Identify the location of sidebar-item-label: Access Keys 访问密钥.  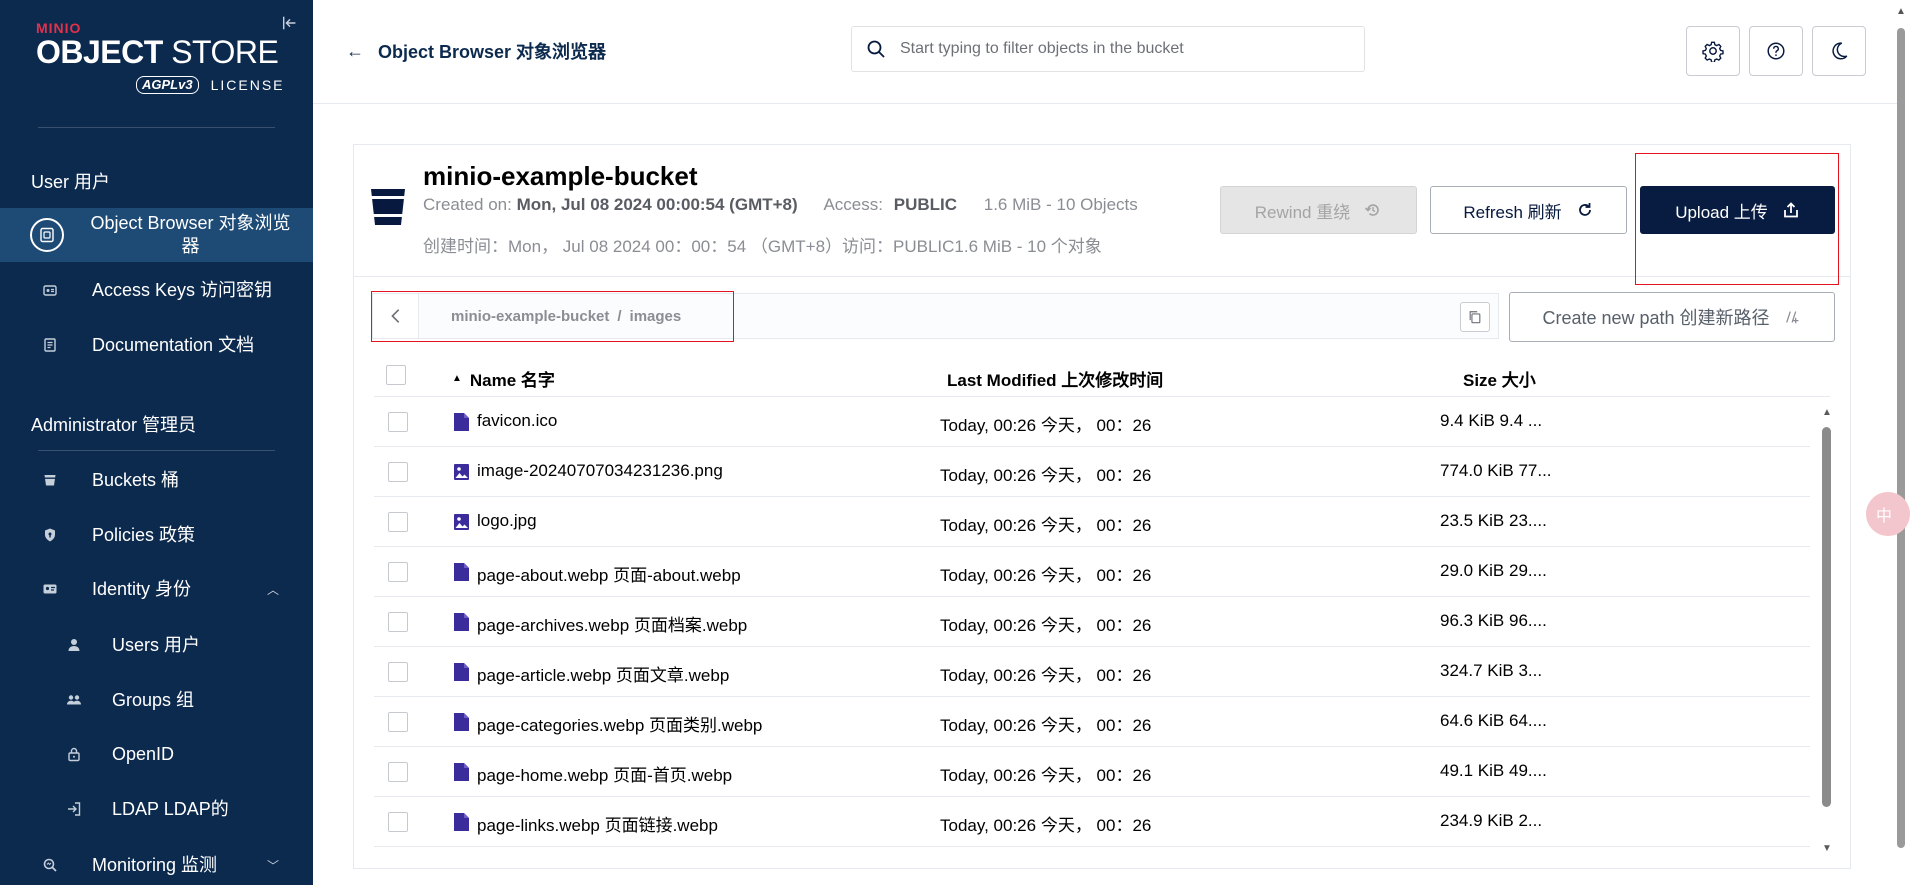
(182, 289).